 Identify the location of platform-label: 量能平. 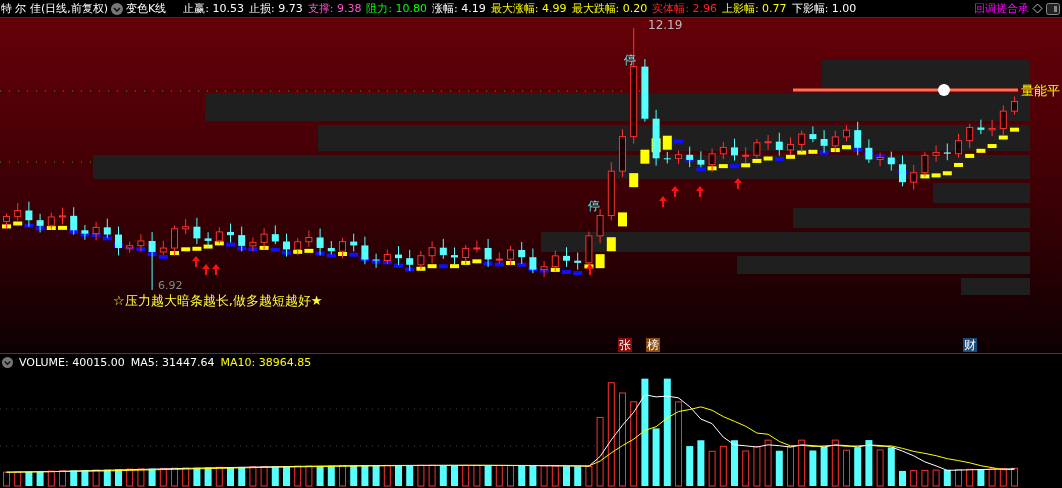
(1040, 90).